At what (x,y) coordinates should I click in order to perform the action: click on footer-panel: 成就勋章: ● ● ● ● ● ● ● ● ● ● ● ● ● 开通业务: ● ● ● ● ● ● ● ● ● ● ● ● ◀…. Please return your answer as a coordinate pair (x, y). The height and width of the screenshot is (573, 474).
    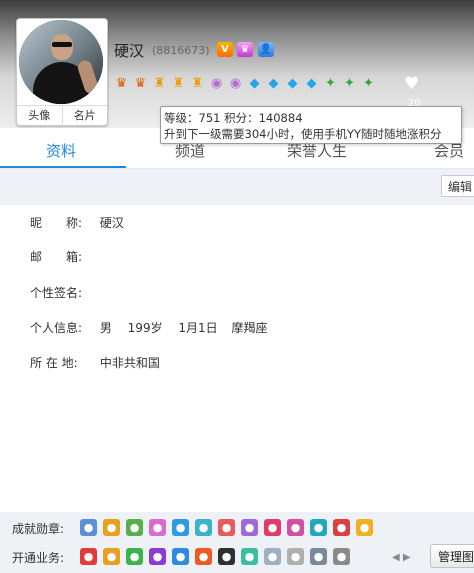
    Looking at the image, I should click on (237, 542).